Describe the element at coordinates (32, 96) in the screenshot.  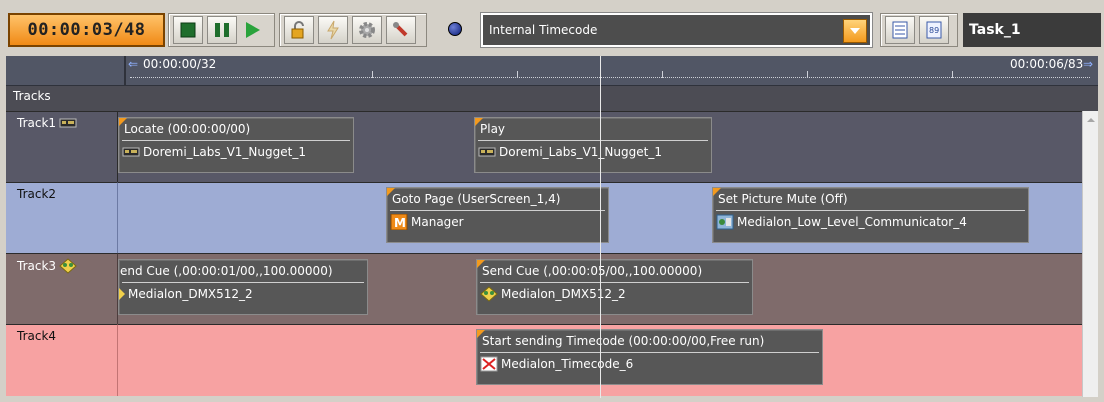
I see `tracks-header-label: Tracks` at that location.